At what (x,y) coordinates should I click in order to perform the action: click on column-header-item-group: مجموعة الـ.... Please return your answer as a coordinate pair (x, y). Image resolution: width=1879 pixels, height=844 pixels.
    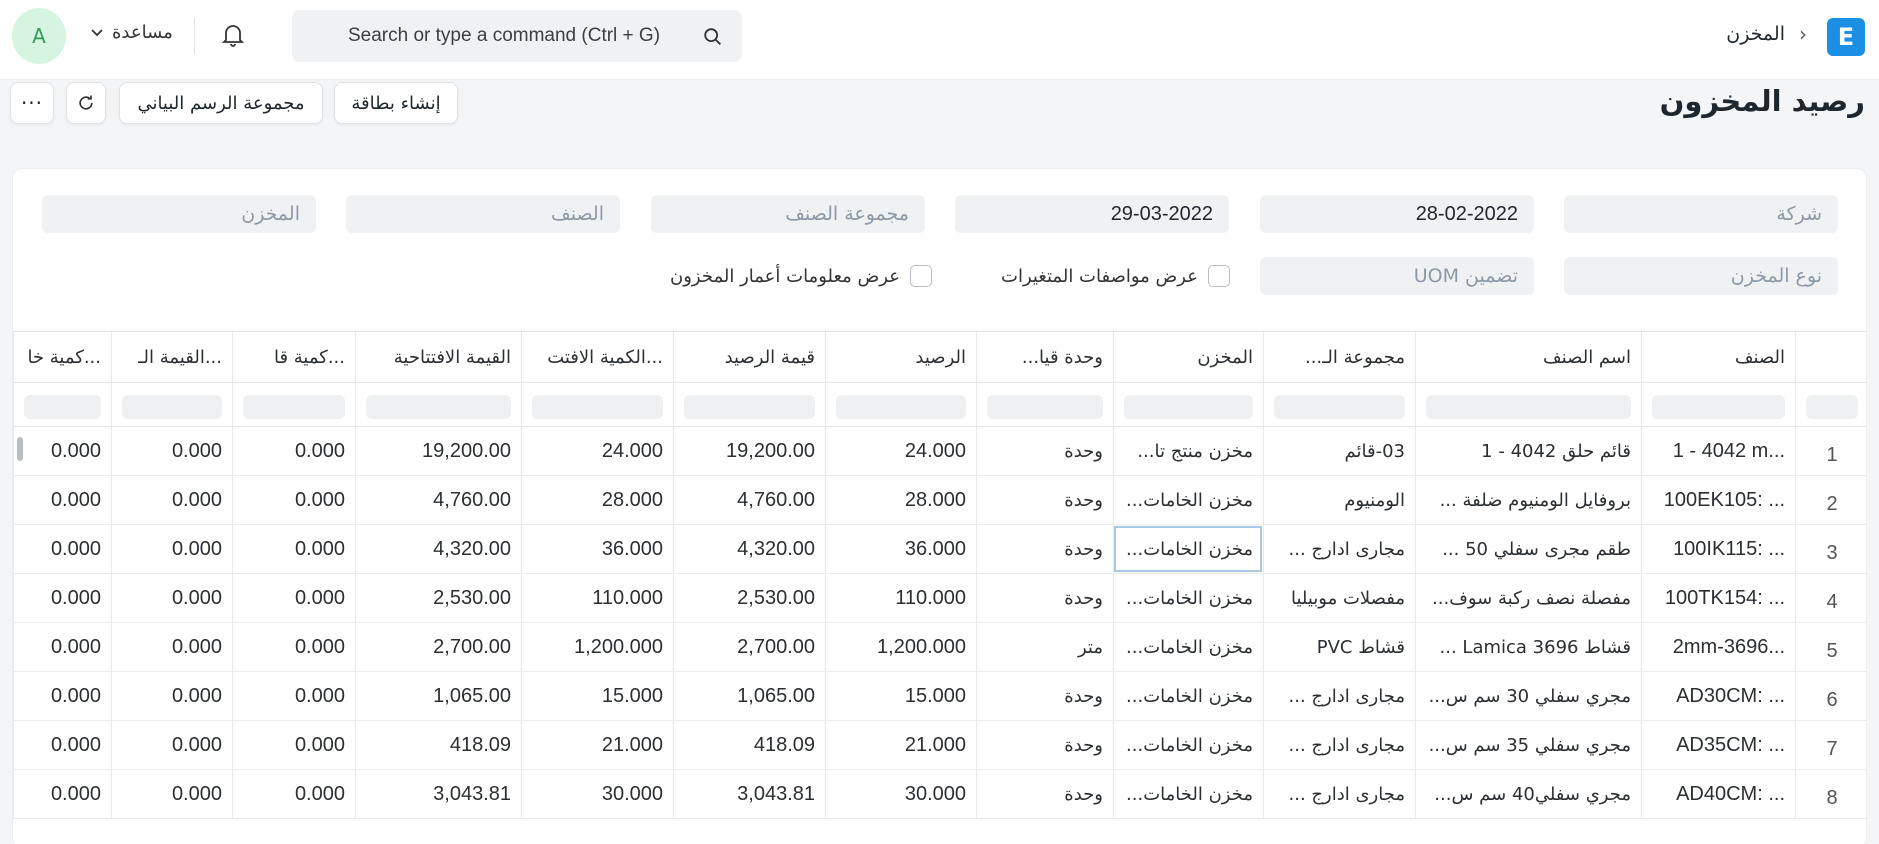
    Looking at the image, I should click on (1339, 357).